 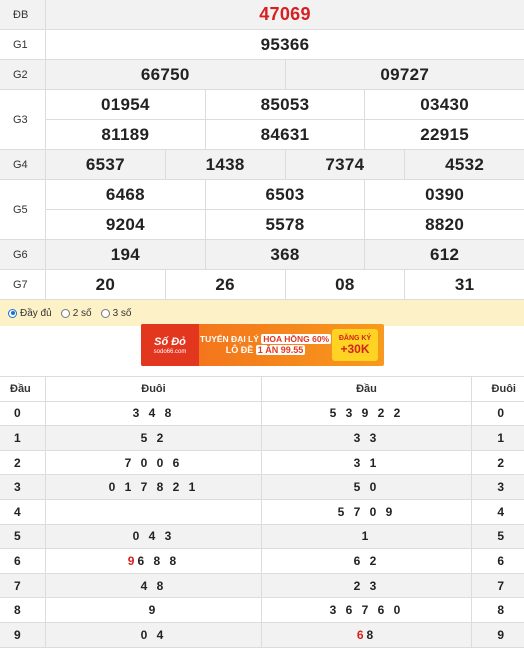 What do you see at coordinates (367, 536) in the screenshot?
I see `head-list: 1` at bounding box center [367, 536].